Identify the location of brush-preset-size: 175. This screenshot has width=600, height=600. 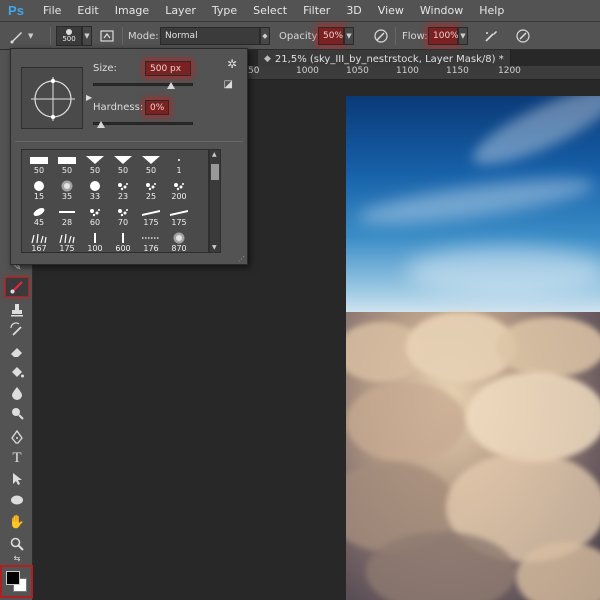
(67, 248).